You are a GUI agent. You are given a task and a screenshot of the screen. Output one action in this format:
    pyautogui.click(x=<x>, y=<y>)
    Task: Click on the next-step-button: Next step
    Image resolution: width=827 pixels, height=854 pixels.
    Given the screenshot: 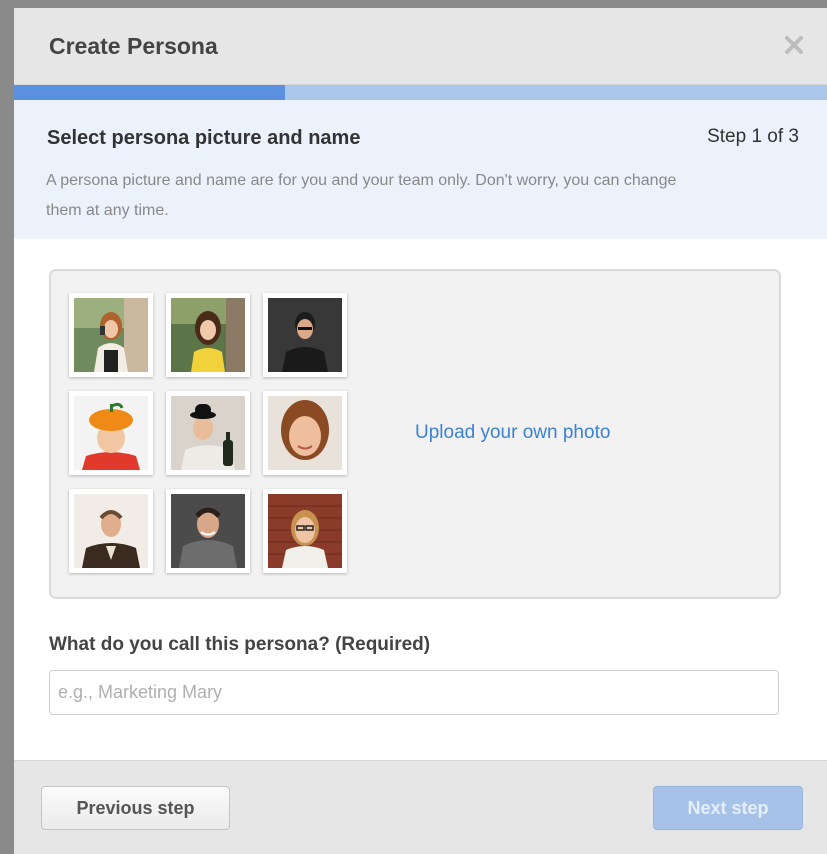 What is the action you would take?
    pyautogui.click(x=728, y=808)
    